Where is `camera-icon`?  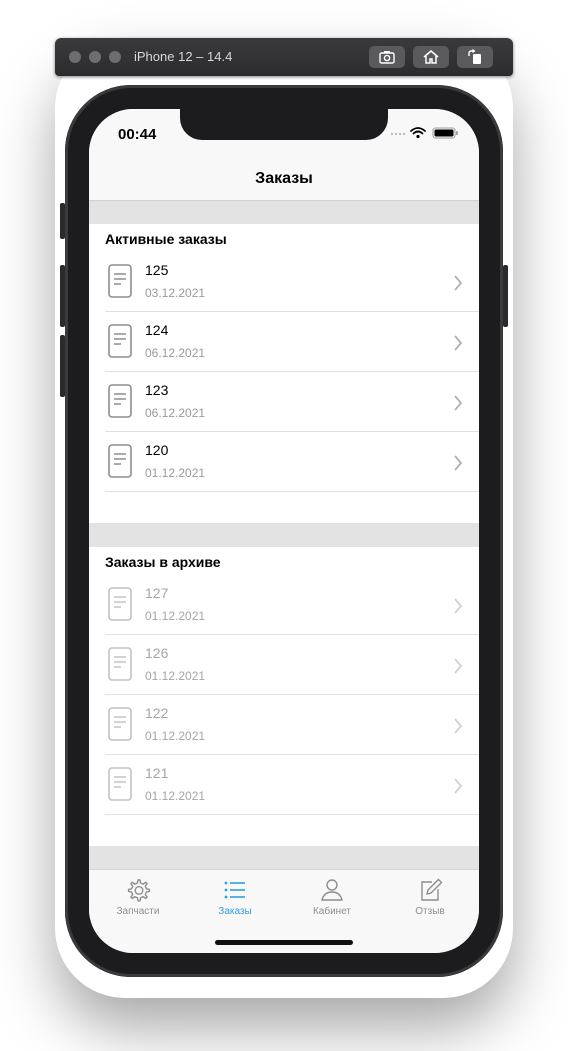 camera-icon is located at coordinates (387, 57).